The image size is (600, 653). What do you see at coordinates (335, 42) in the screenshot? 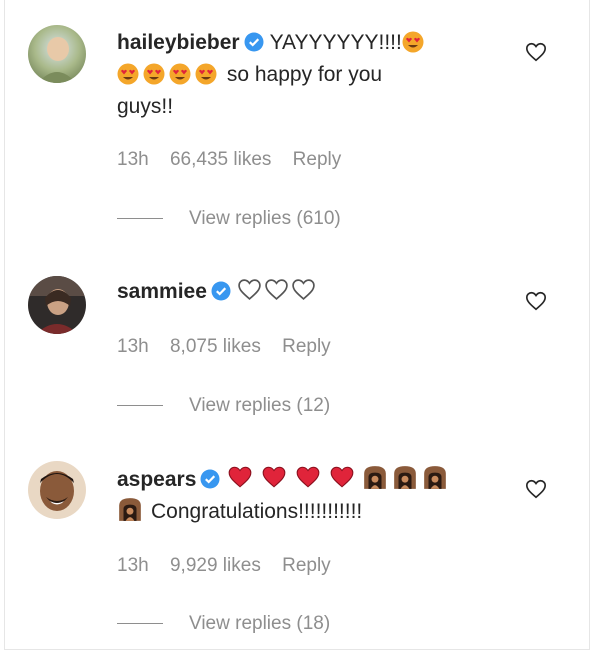
I see `comment-text-part1: YAYYYYYY!!!!` at bounding box center [335, 42].